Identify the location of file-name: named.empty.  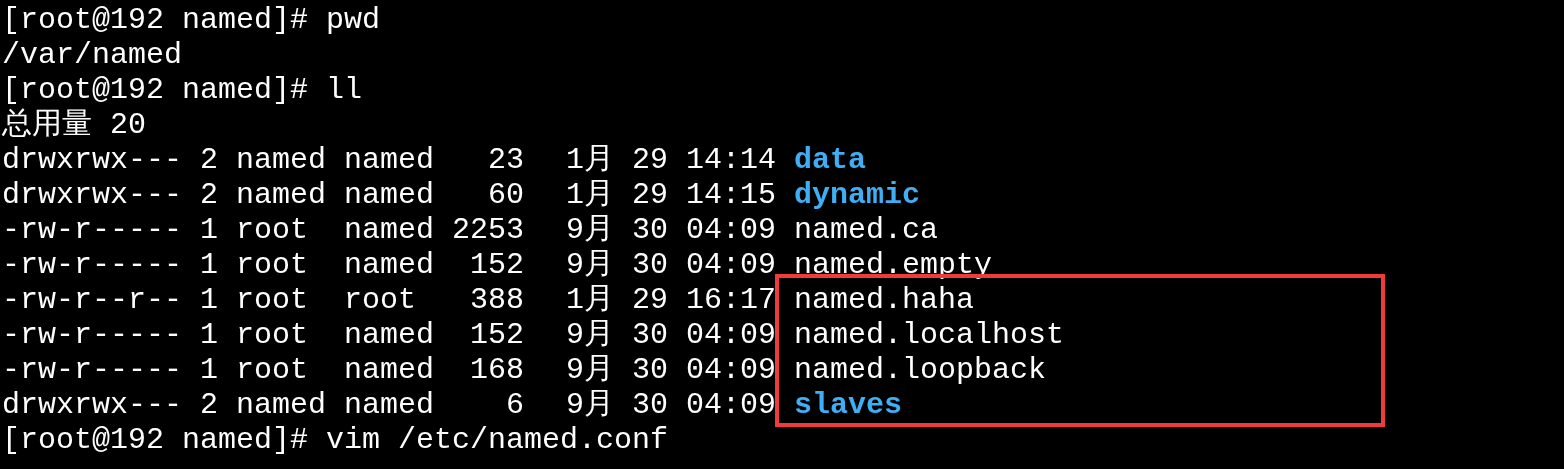
(894, 265).